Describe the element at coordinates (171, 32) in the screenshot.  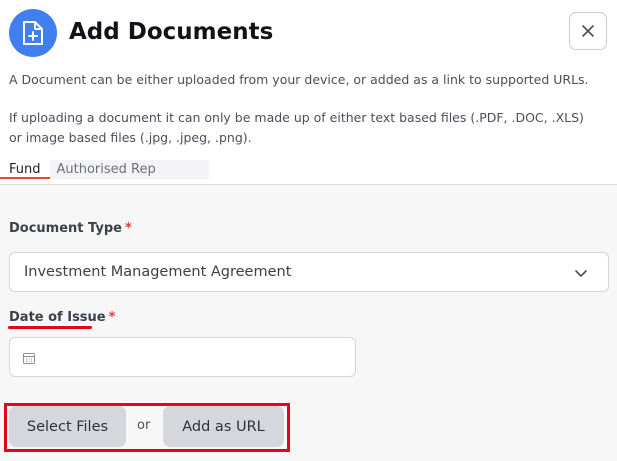
I see `dialog-title: Add Documents` at that location.